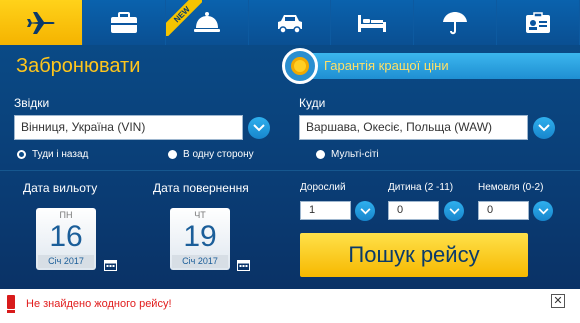  I want to click on tab-account, so click(538, 22).